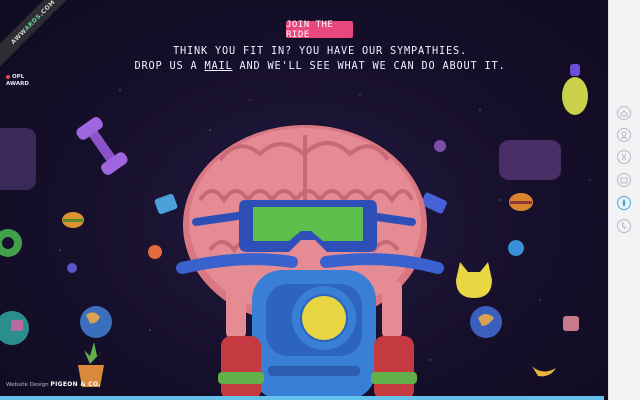 The height and width of the screenshot is (400, 640). I want to click on tagline-text-before: DROP US A, so click(169, 66).